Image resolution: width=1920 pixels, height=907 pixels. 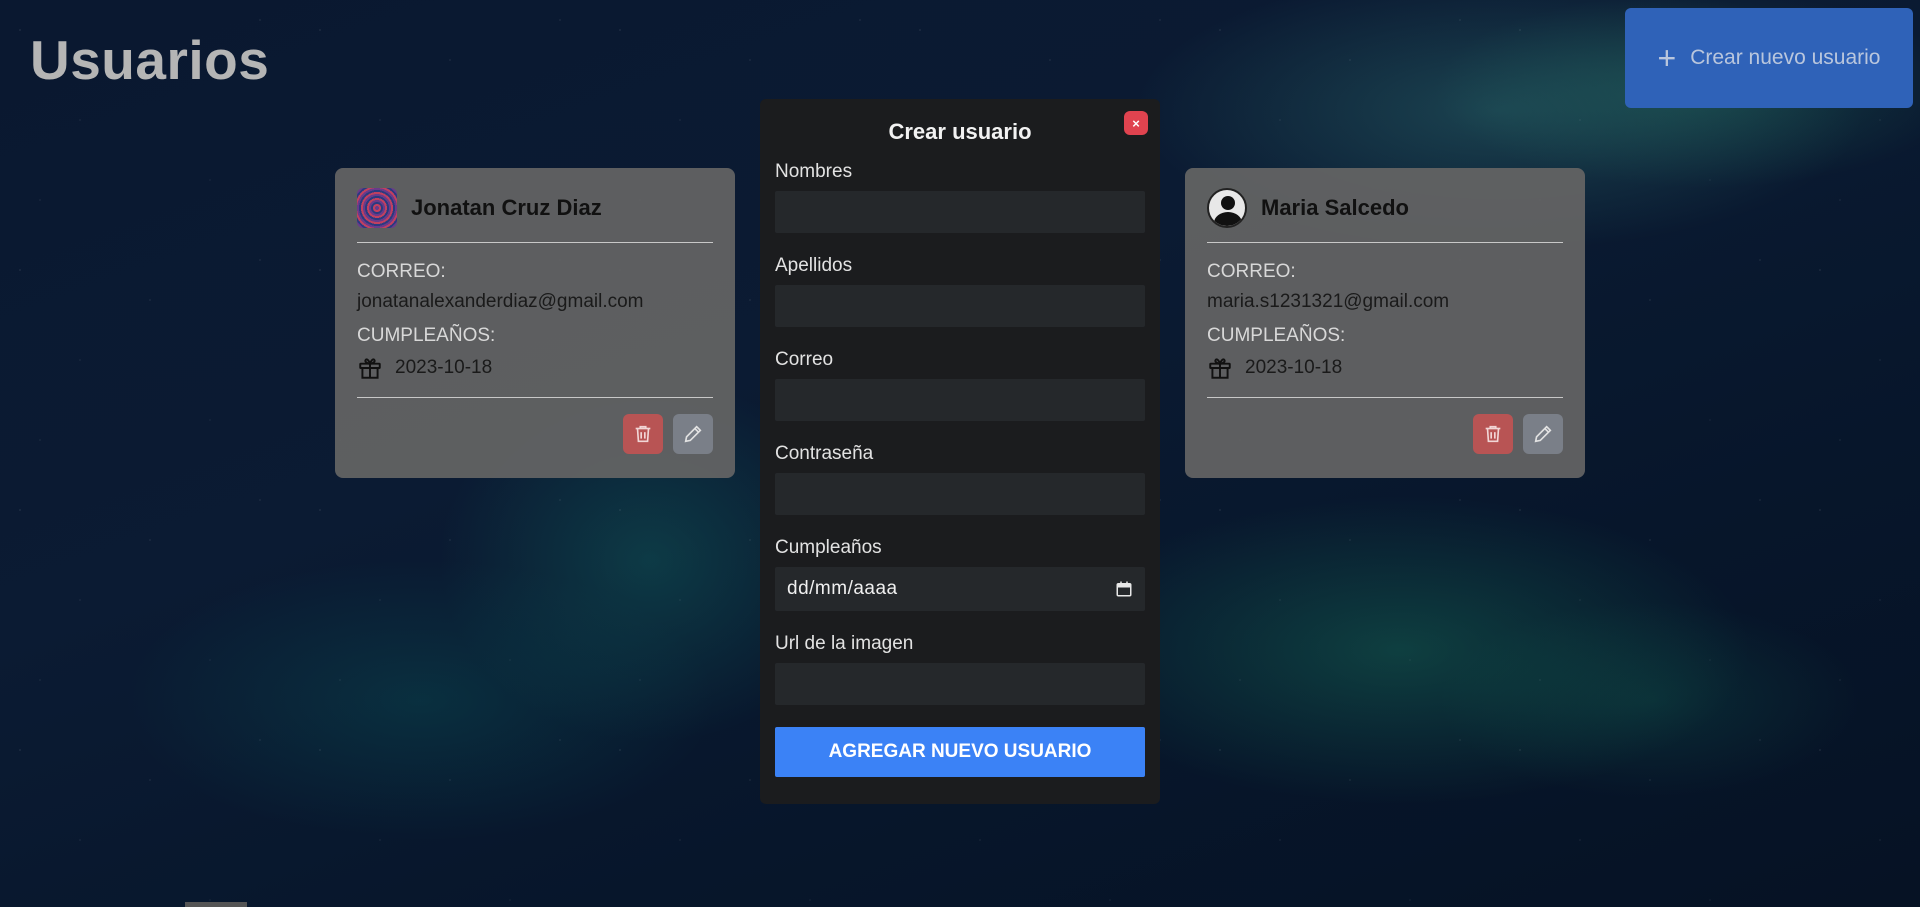 I want to click on user-name: Maria Salcedo, so click(x=1335, y=207).